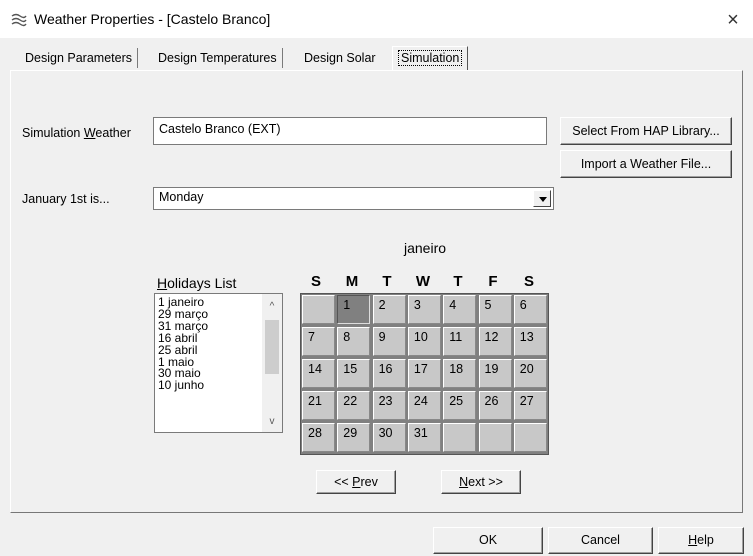  I want to click on calendar-day-cell: 23, so click(389, 405).